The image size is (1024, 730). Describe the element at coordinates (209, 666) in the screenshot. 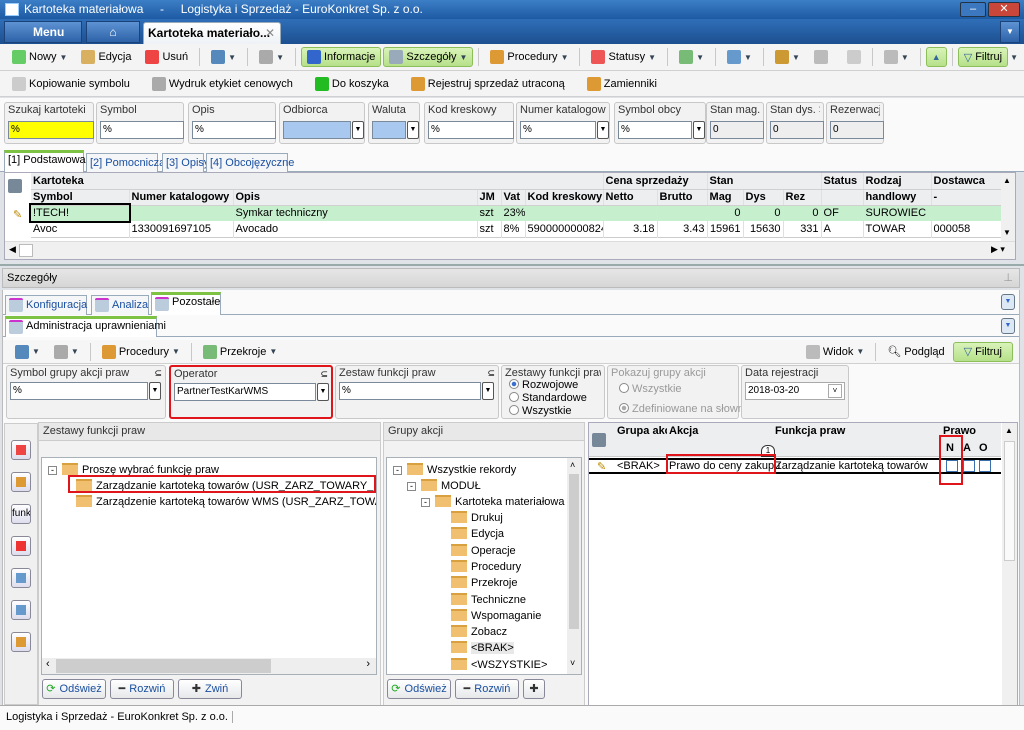

I see `tree-horizontal-scrollbar: ‹ ›` at that location.